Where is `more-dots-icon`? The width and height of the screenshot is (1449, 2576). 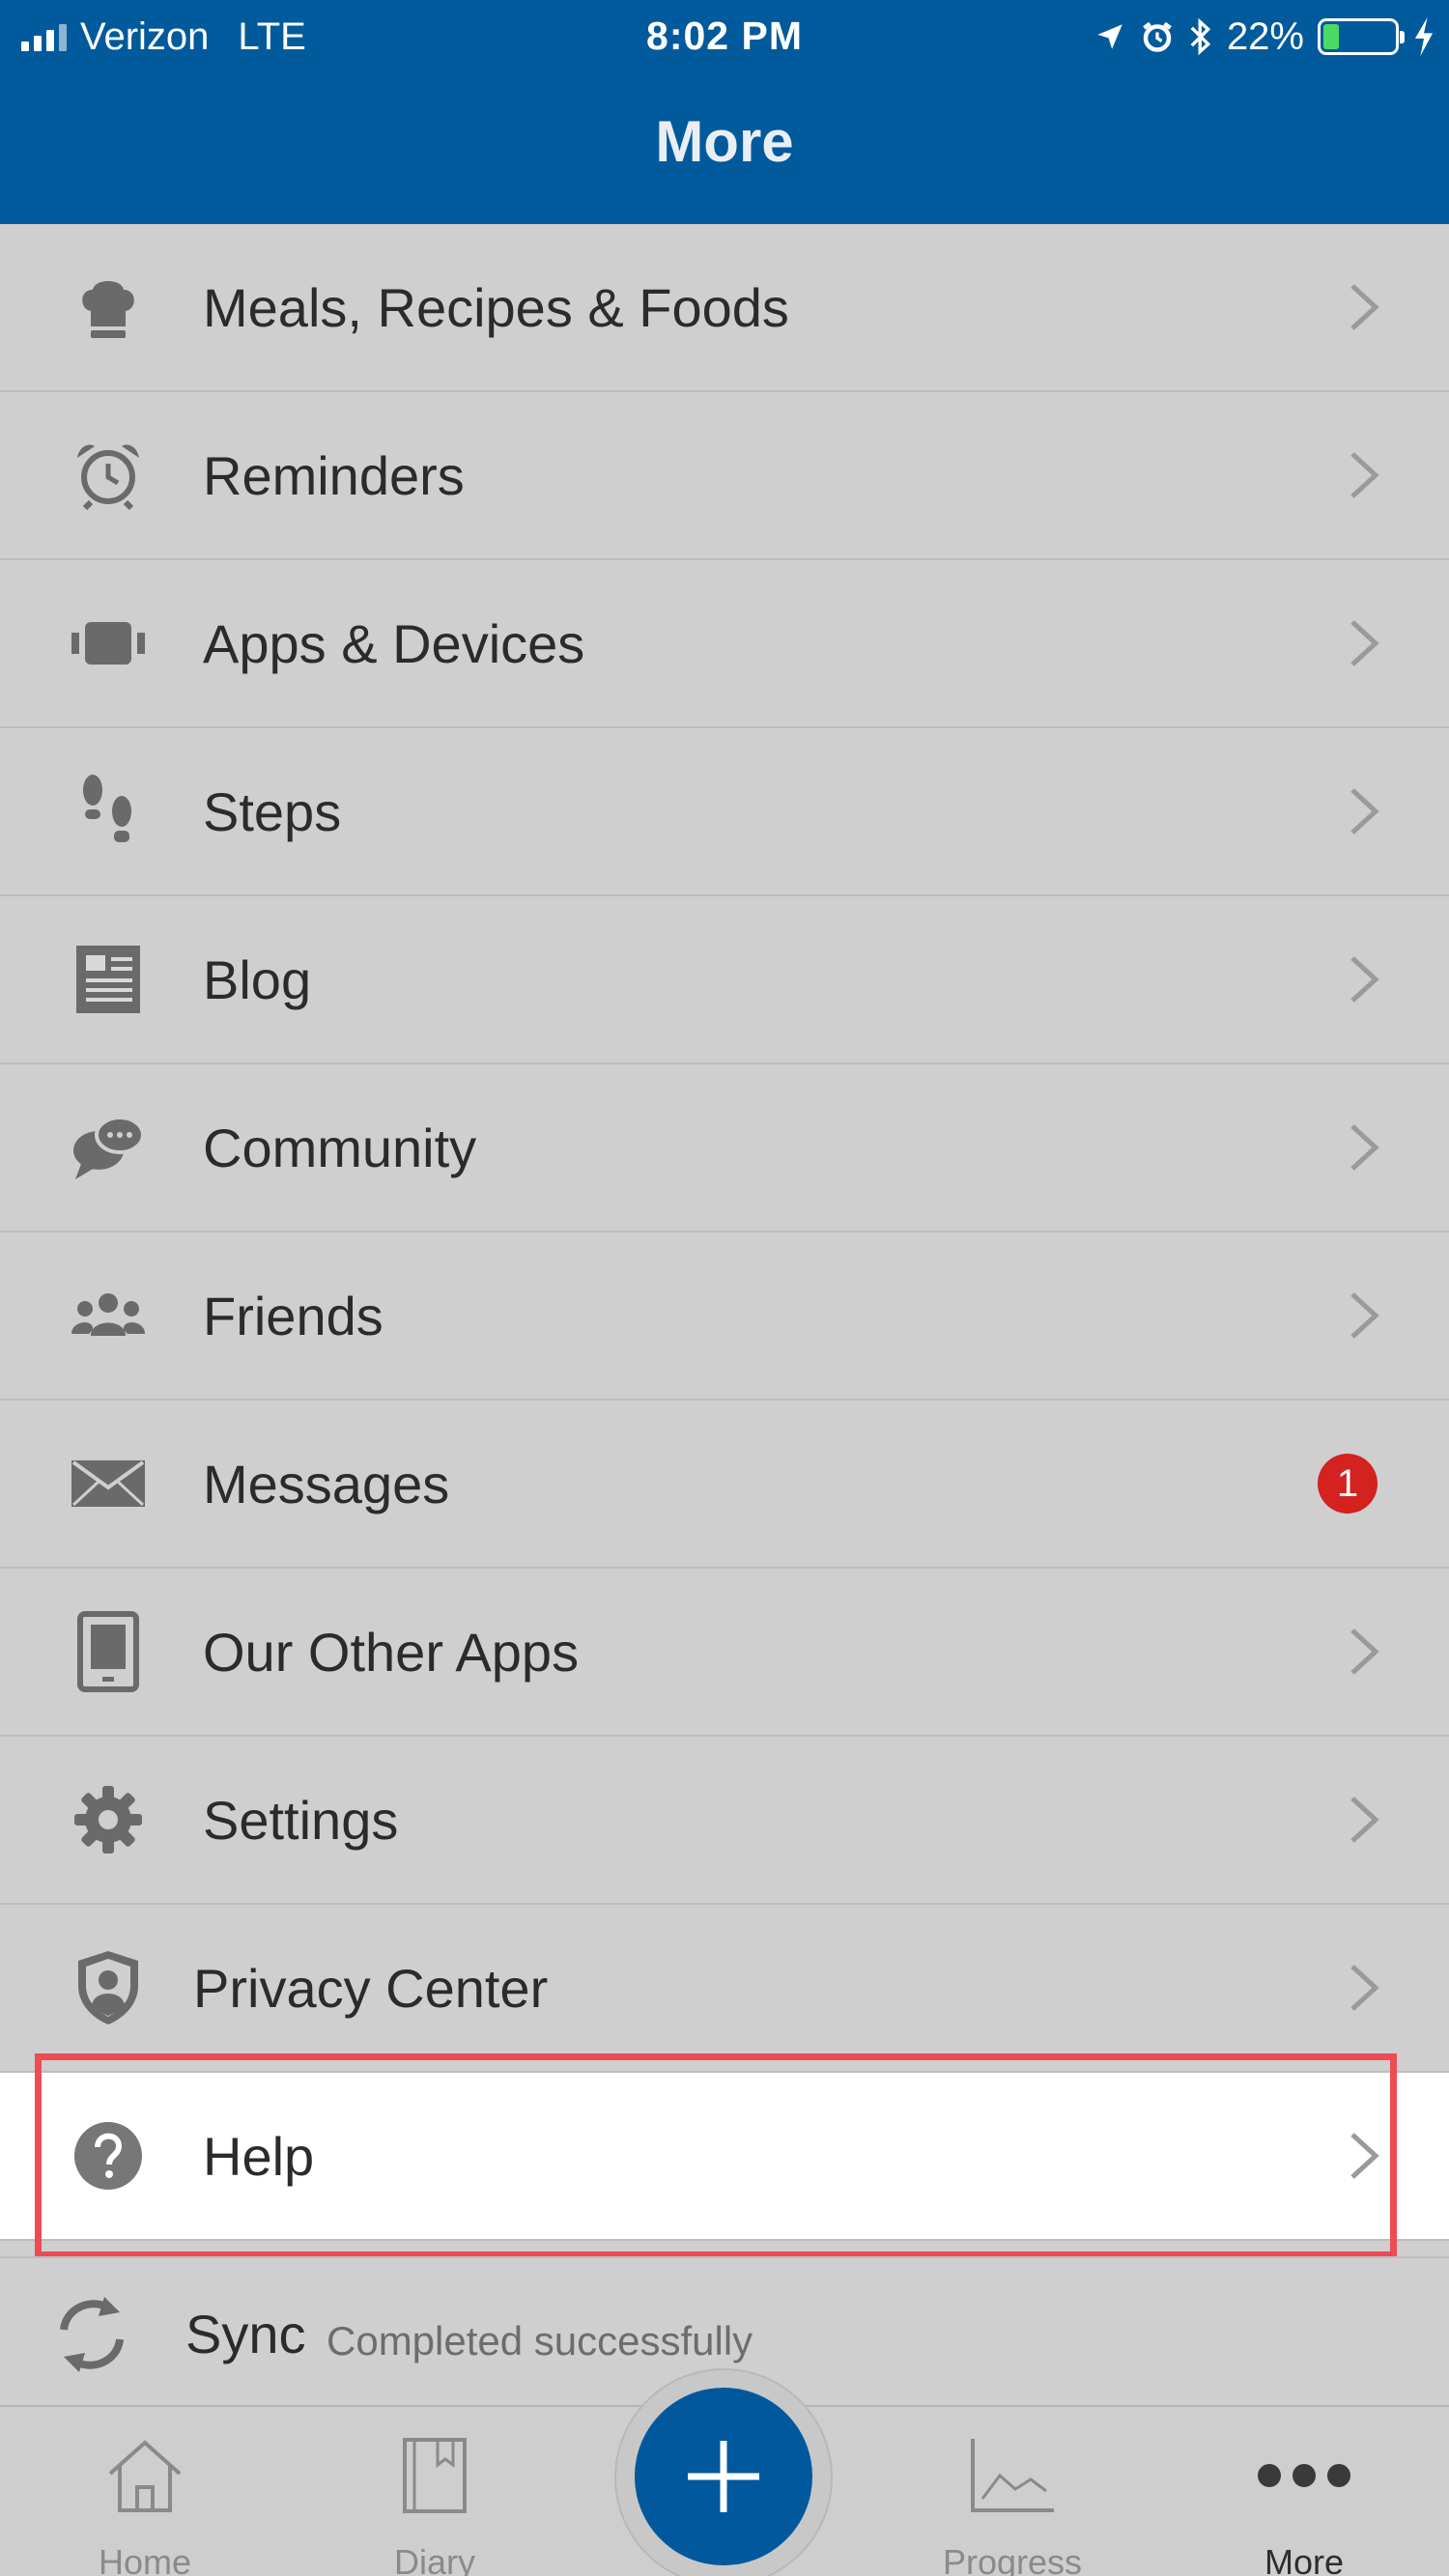
more-dots-icon is located at coordinates (1304, 2475).